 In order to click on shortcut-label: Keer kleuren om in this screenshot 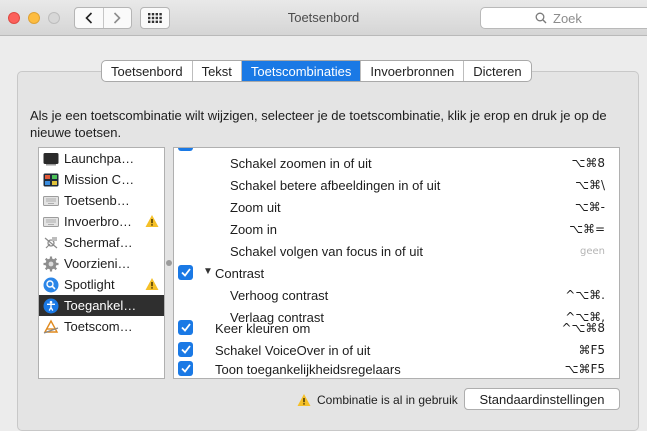, I will do `click(263, 328)`.